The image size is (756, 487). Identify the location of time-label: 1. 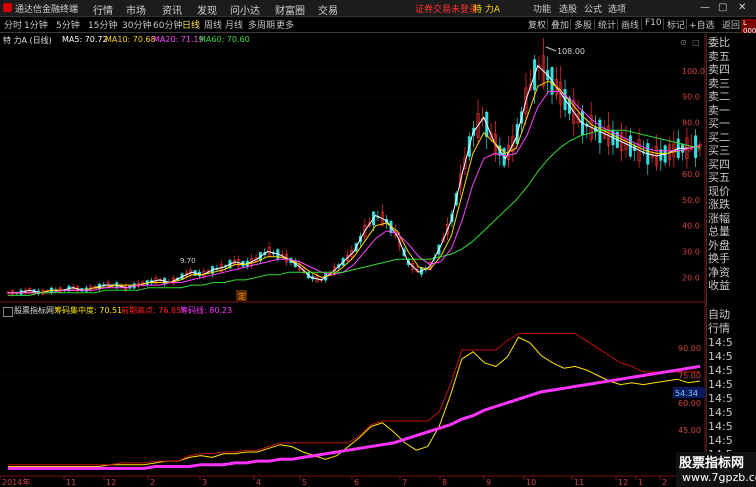
(640, 482).